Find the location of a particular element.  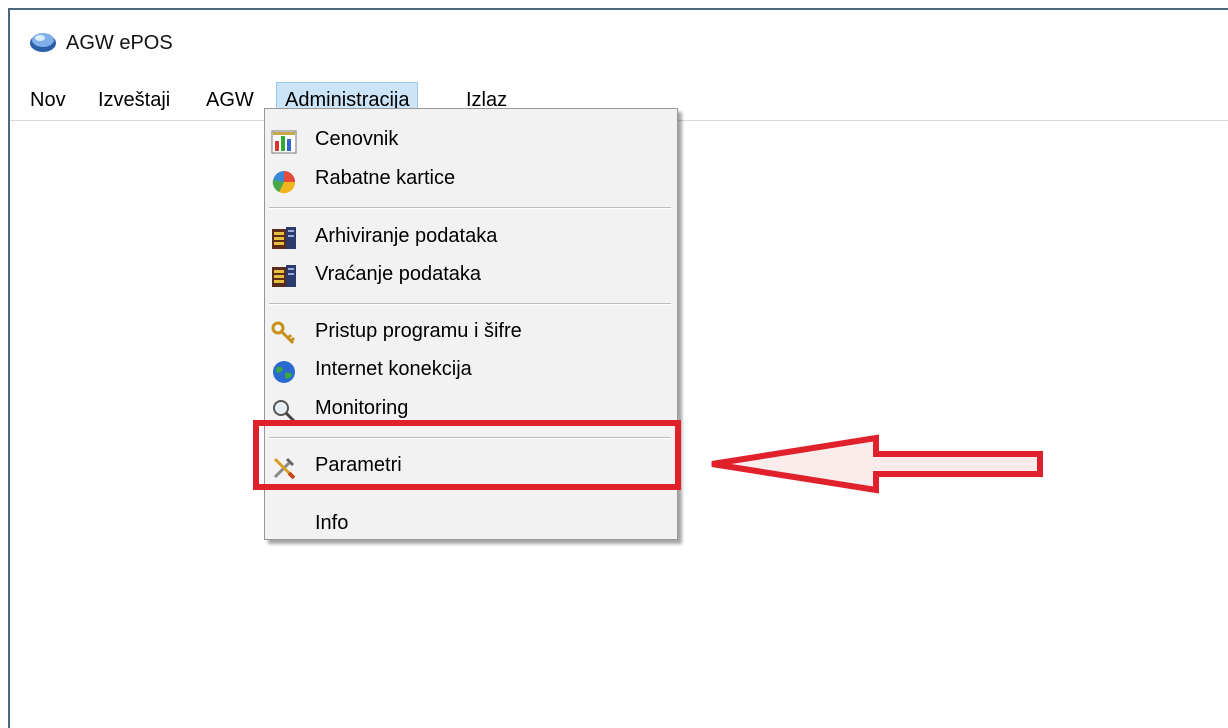

menu-item-vracanje: Vraćanje podataka is located at coordinates (471, 276).